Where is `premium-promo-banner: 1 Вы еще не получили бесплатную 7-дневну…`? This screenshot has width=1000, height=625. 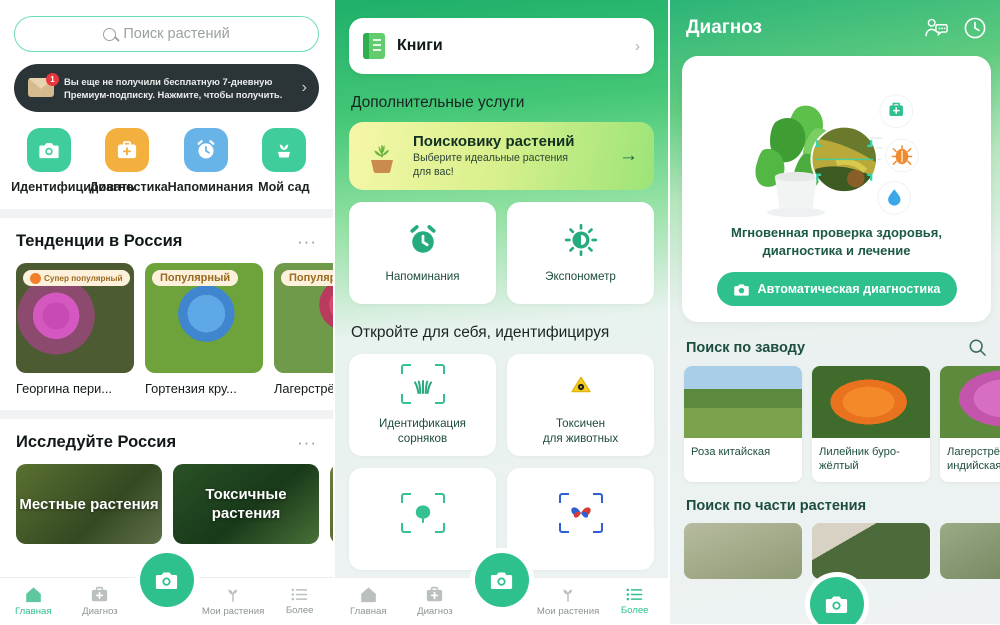 premium-promo-banner: 1 Вы еще не получили бесплатную 7-дневну… is located at coordinates (166, 88).